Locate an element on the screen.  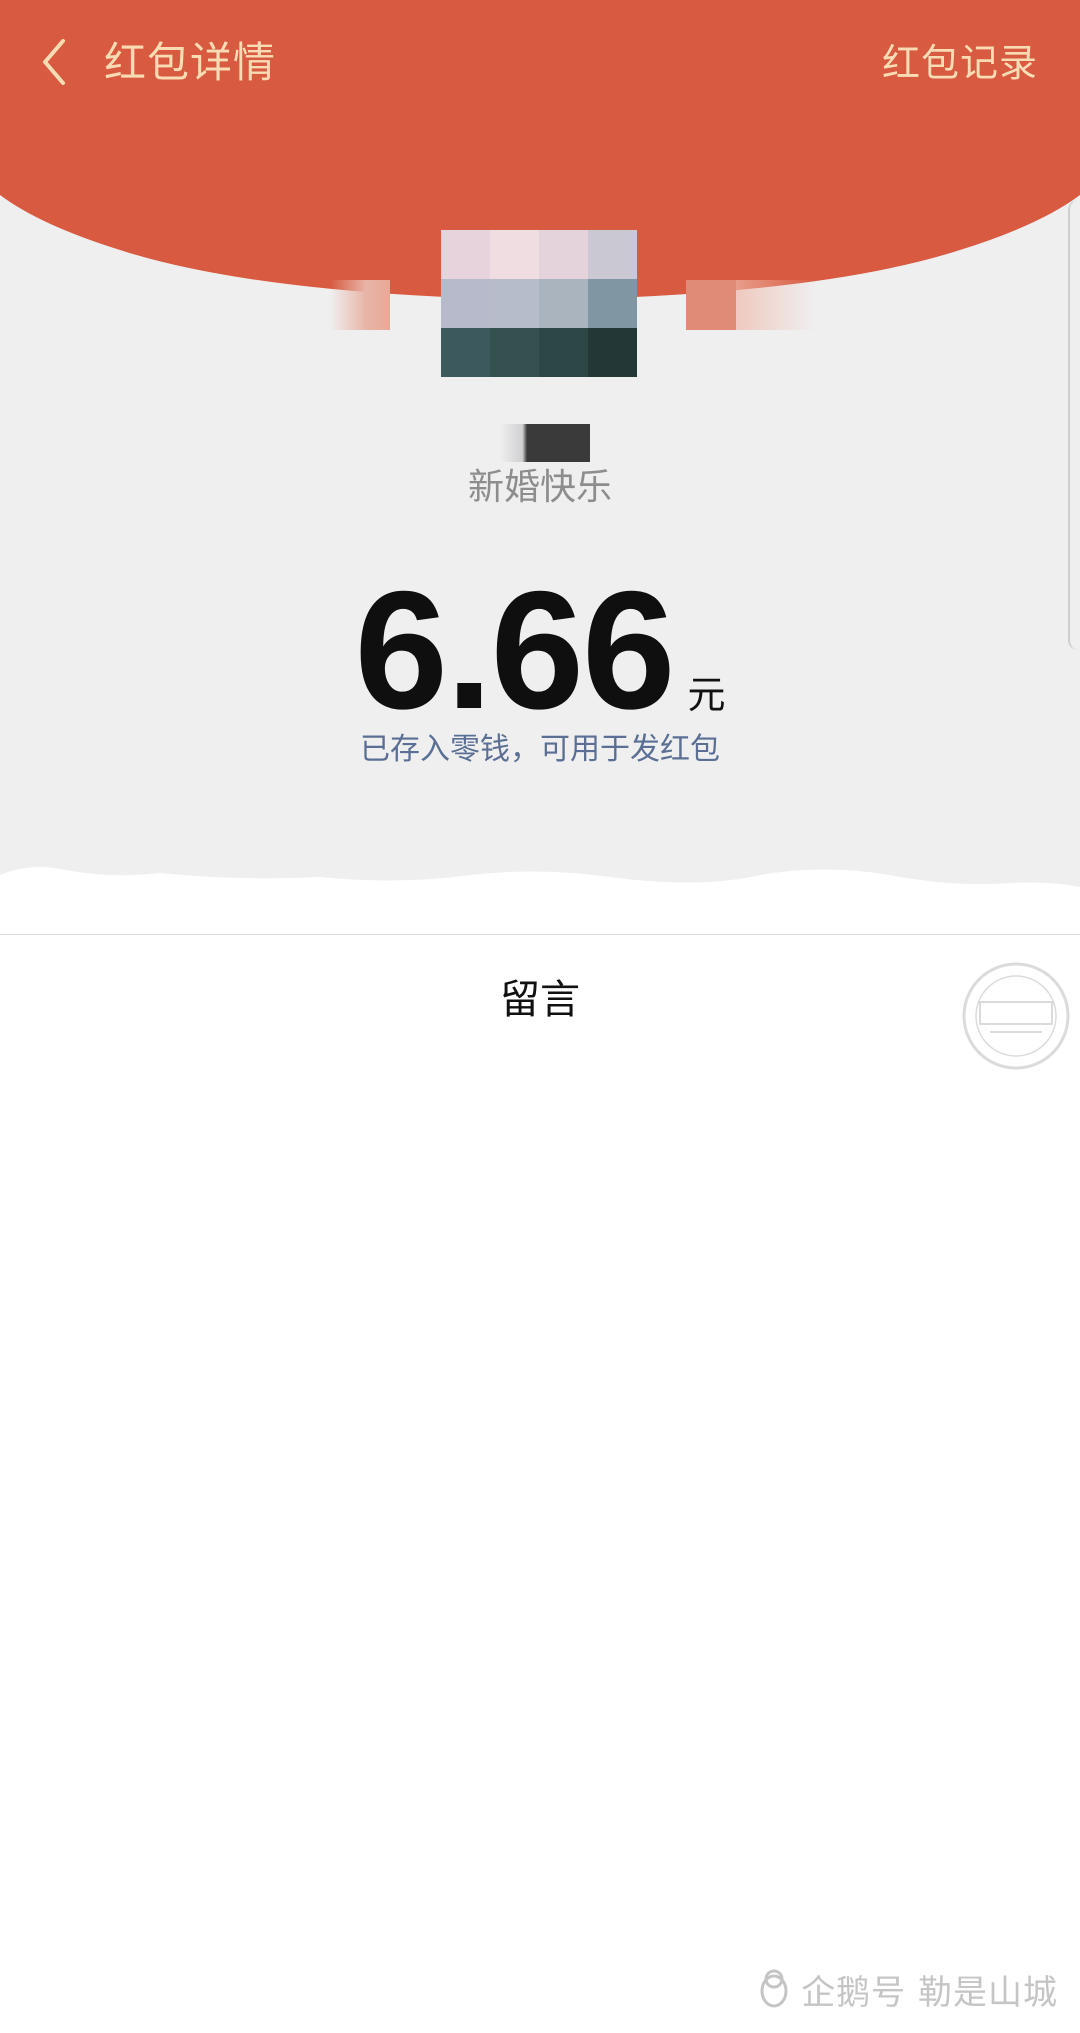
red-packet-records-link: 红包记录 is located at coordinates (960, 63).